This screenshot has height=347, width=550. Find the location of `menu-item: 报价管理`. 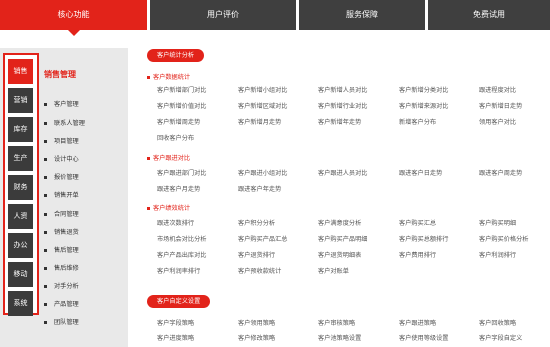

menu-item: 报价管理 is located at coordinates (61, 176).